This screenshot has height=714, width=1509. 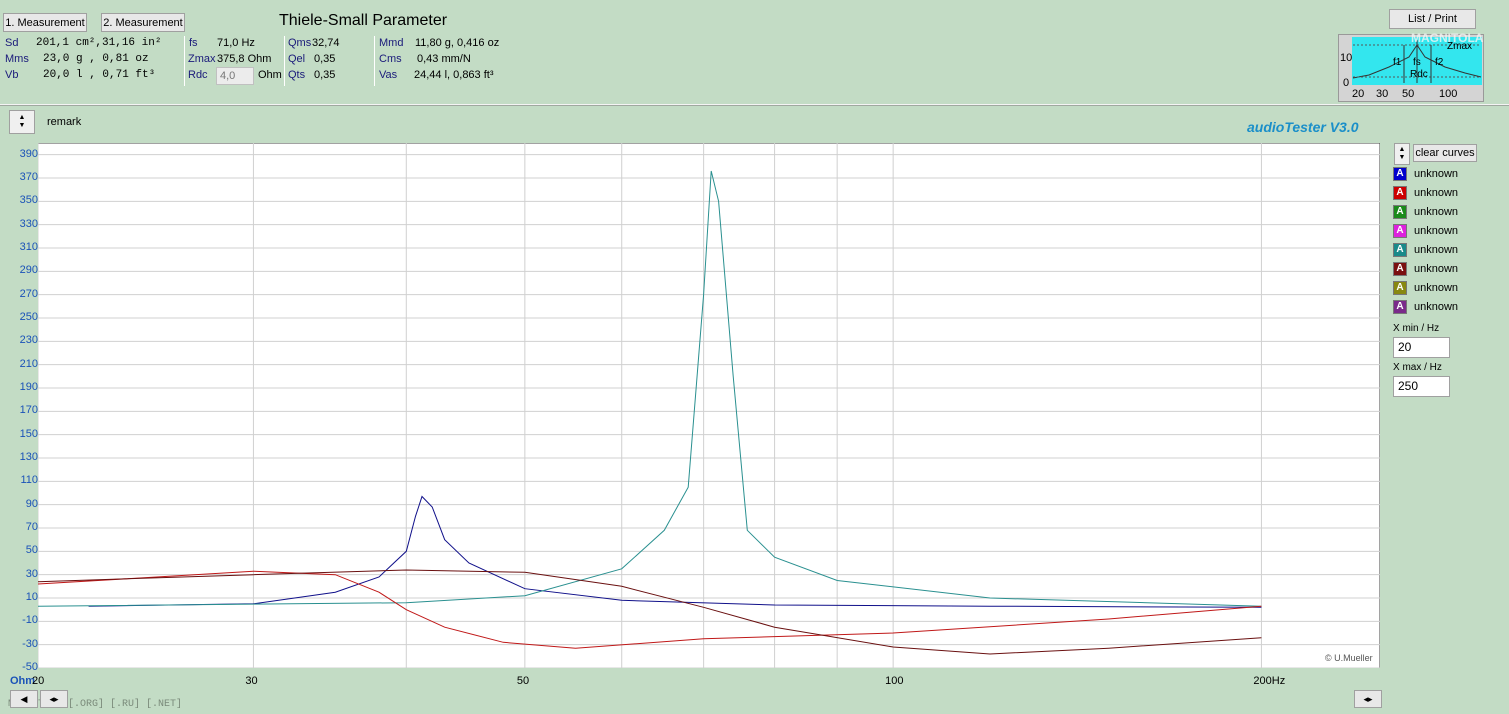 What do you see at coordinates (22, 125) in the screenshot?
I see `spin-down-icon: ▼` at bounding box center [22, 125].